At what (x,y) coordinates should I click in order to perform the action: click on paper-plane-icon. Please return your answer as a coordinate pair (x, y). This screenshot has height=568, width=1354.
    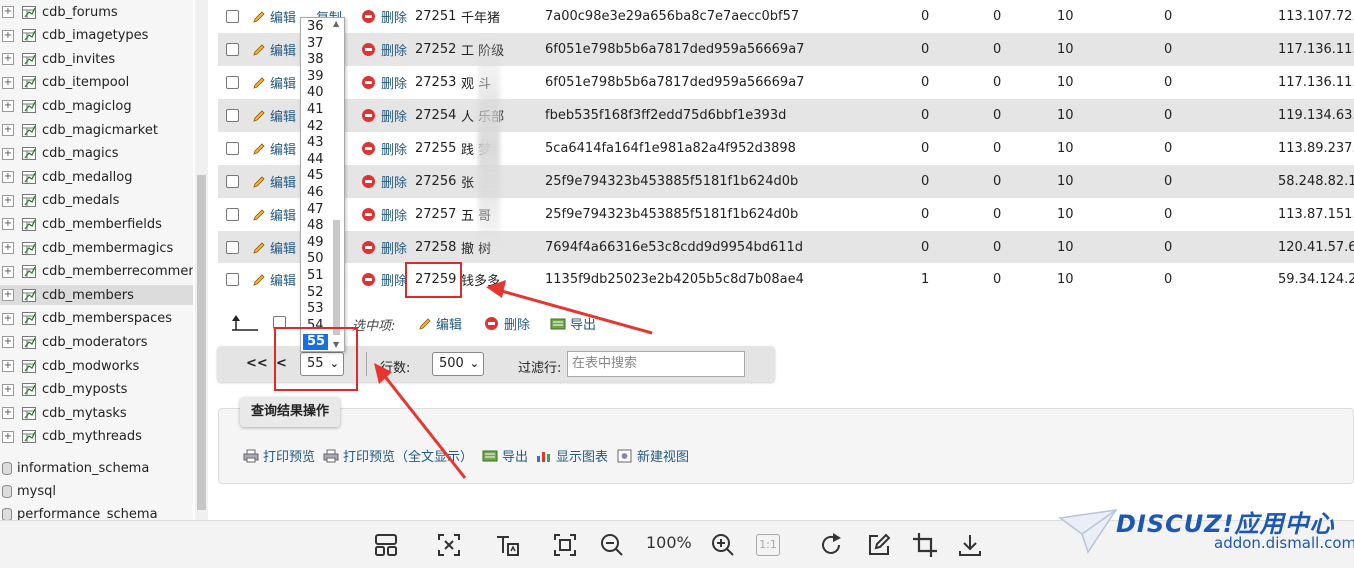
    Looking at the image, I should click on (1088, 531).